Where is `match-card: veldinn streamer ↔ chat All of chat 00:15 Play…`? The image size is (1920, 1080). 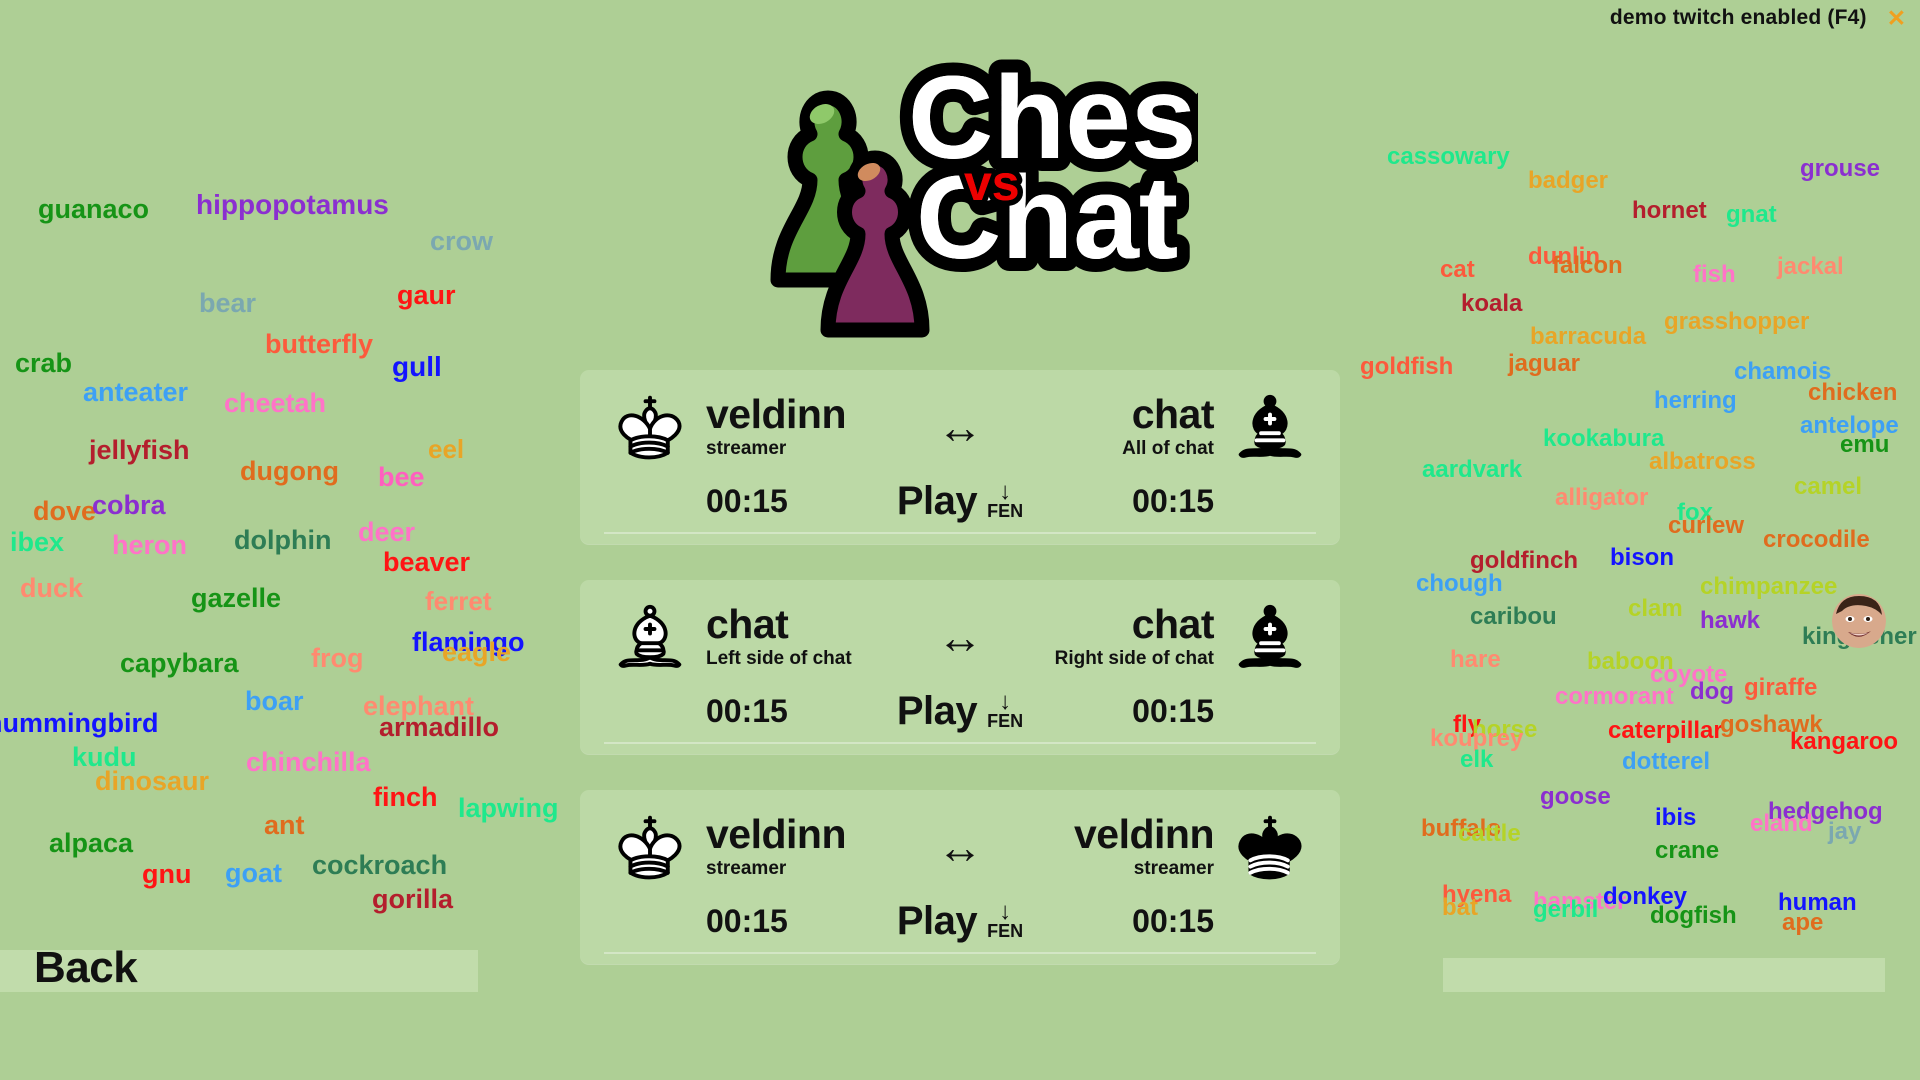
match-card: veldinn streamer ↔ chat All of chat 00:15 Play… is located at coordinates (960, 457).